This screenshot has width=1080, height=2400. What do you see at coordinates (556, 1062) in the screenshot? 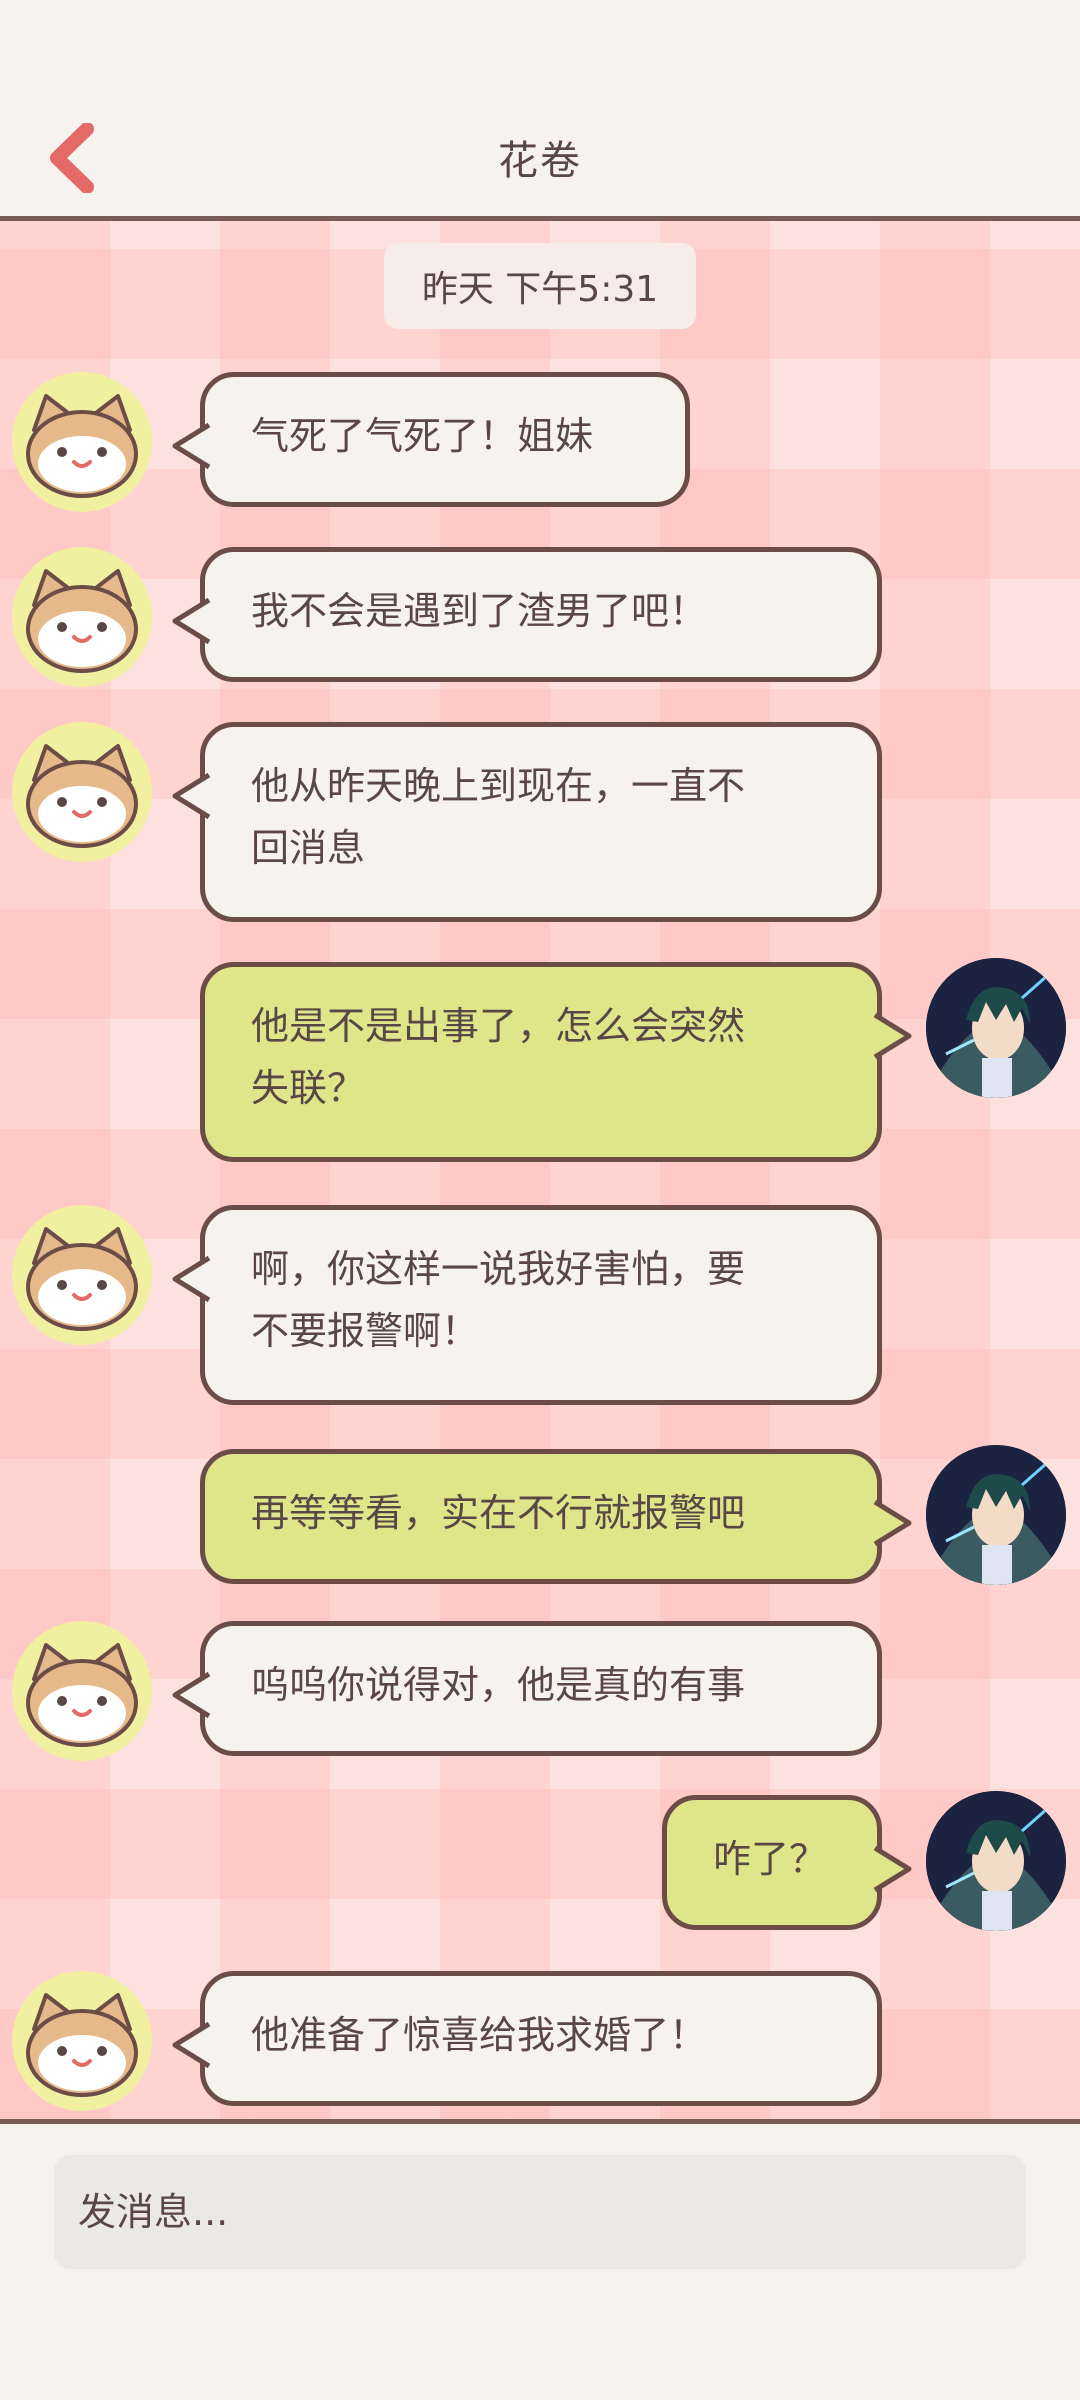
I see `message-bubble: 他是不是出事了，怎么会突然 失联？` at bounding box center [556, 1062].